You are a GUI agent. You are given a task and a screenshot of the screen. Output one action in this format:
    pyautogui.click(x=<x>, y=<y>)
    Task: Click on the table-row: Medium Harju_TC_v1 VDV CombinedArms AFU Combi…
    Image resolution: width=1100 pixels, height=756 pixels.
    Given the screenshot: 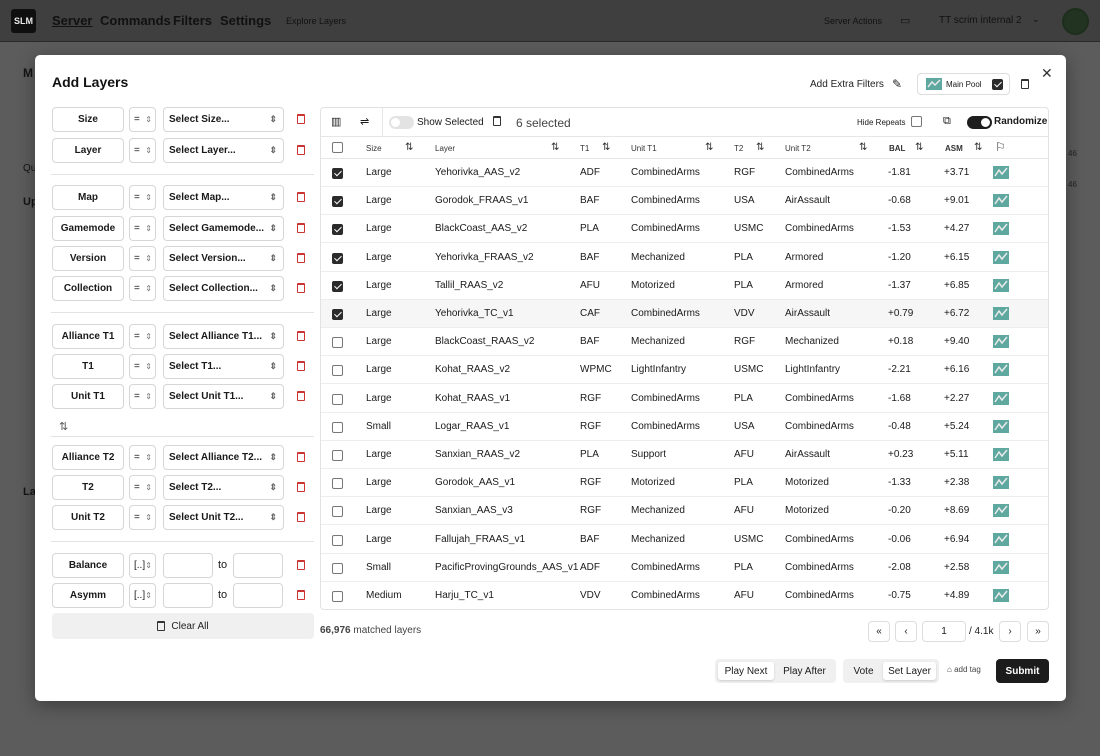 What is the action you would take?
    pyautogui.click(x=684, y=595)
    